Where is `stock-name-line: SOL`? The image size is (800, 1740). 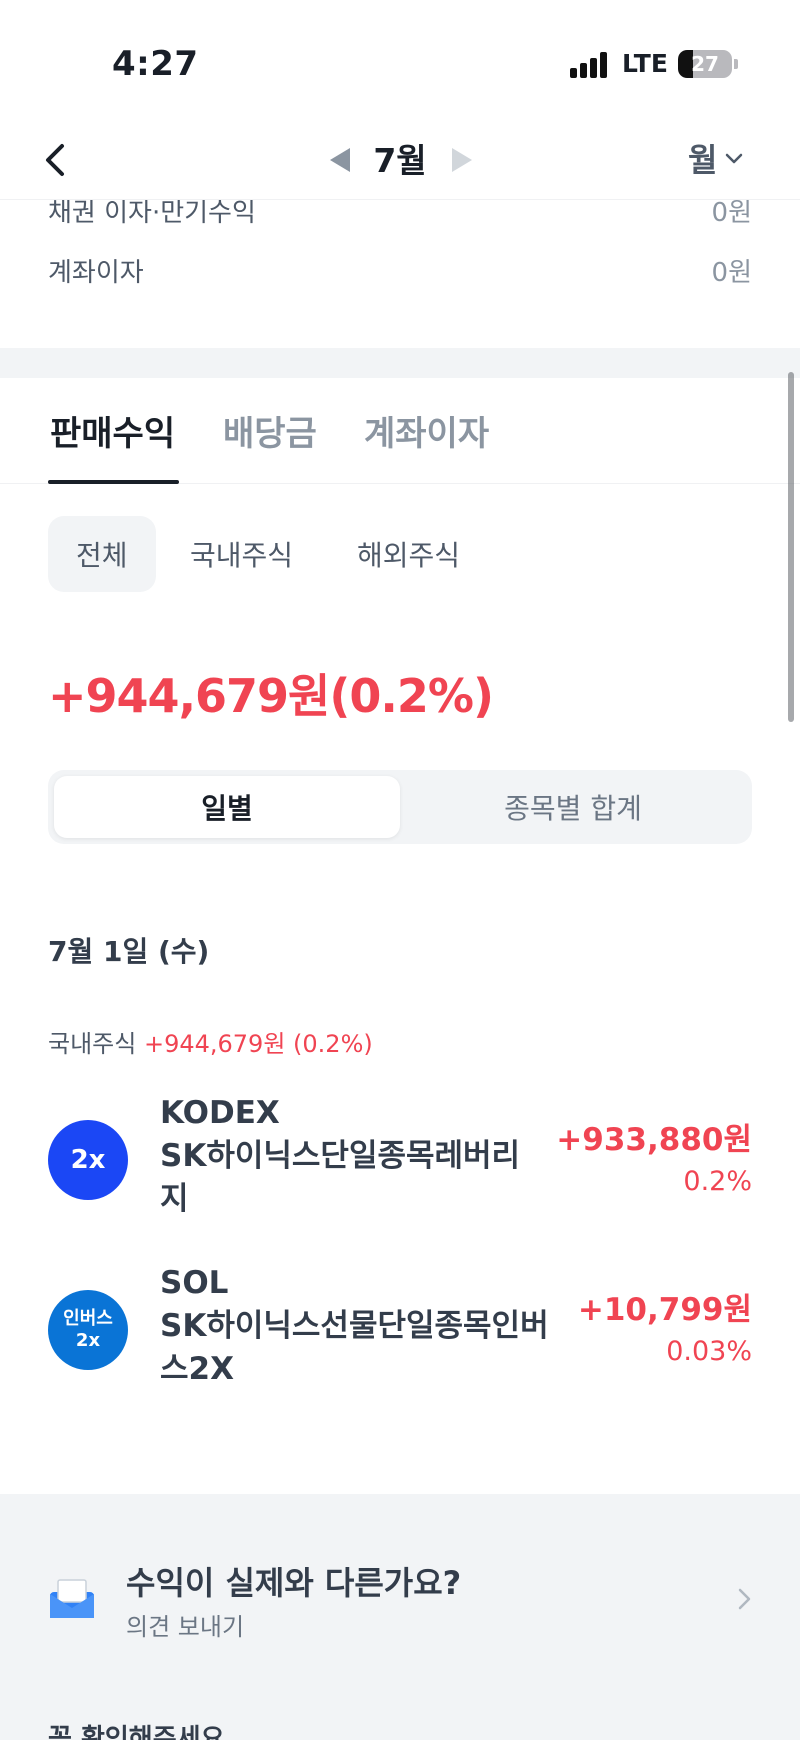 stock-name-line: SOL is located at coordinates (194, 1283).